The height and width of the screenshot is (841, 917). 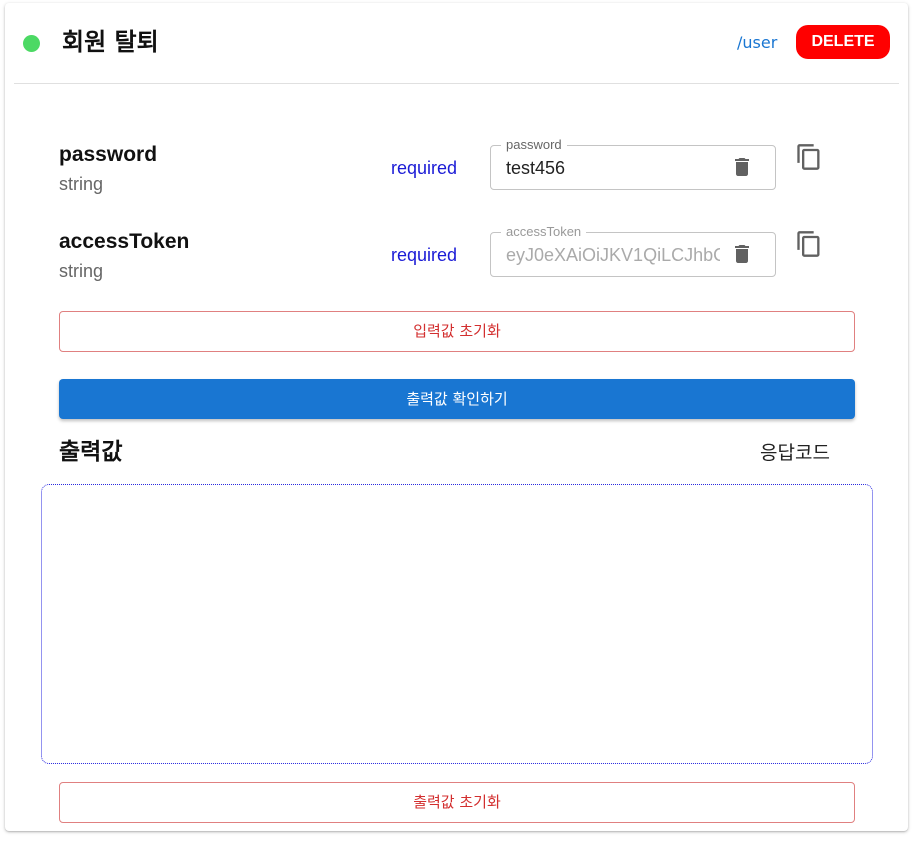 I want to click on access-token-field-placeholder: eyJ0eXAiOiJKV1QiLCJhbGciOiJIUzI1NiJ9, so click(x=613, y=255).